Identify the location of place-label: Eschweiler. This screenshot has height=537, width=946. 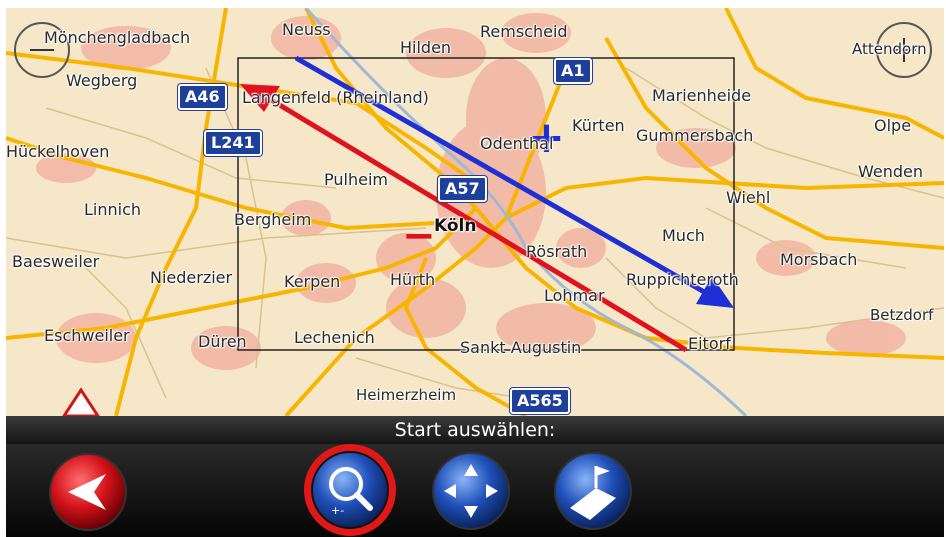
(87, 335).